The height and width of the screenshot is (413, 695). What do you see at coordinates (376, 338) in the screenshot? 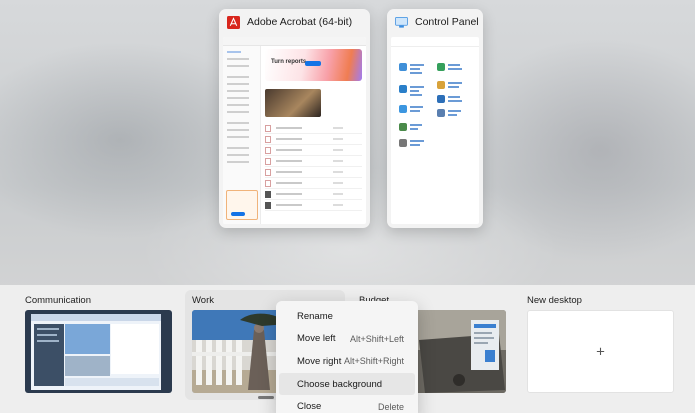
I see `shortcut-label: Alt+Shift+Left` at bounding box center [376, 338].